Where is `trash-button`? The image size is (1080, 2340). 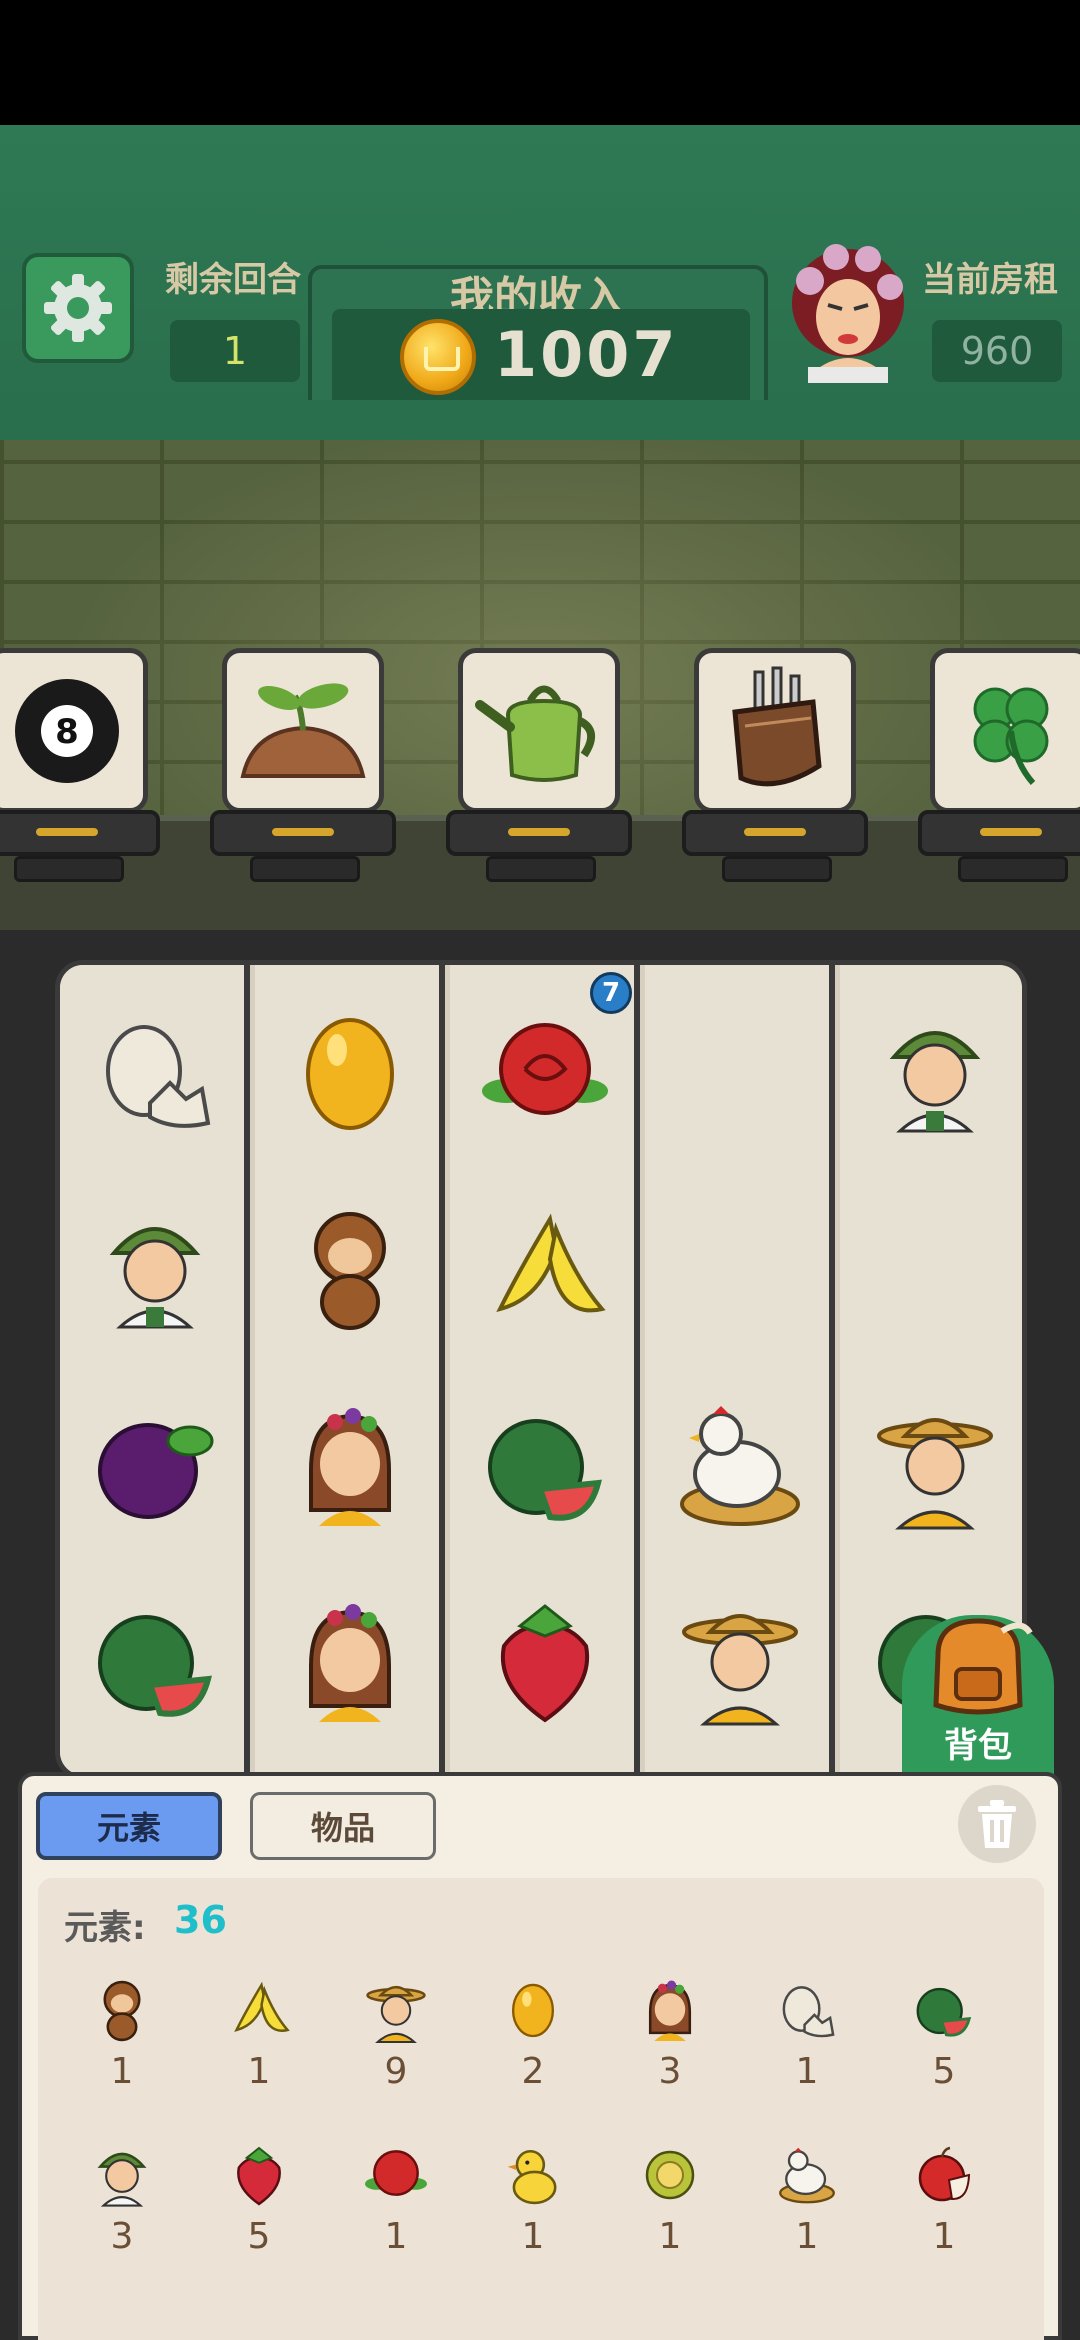
trash-button is located at coordinates (997, 1824).